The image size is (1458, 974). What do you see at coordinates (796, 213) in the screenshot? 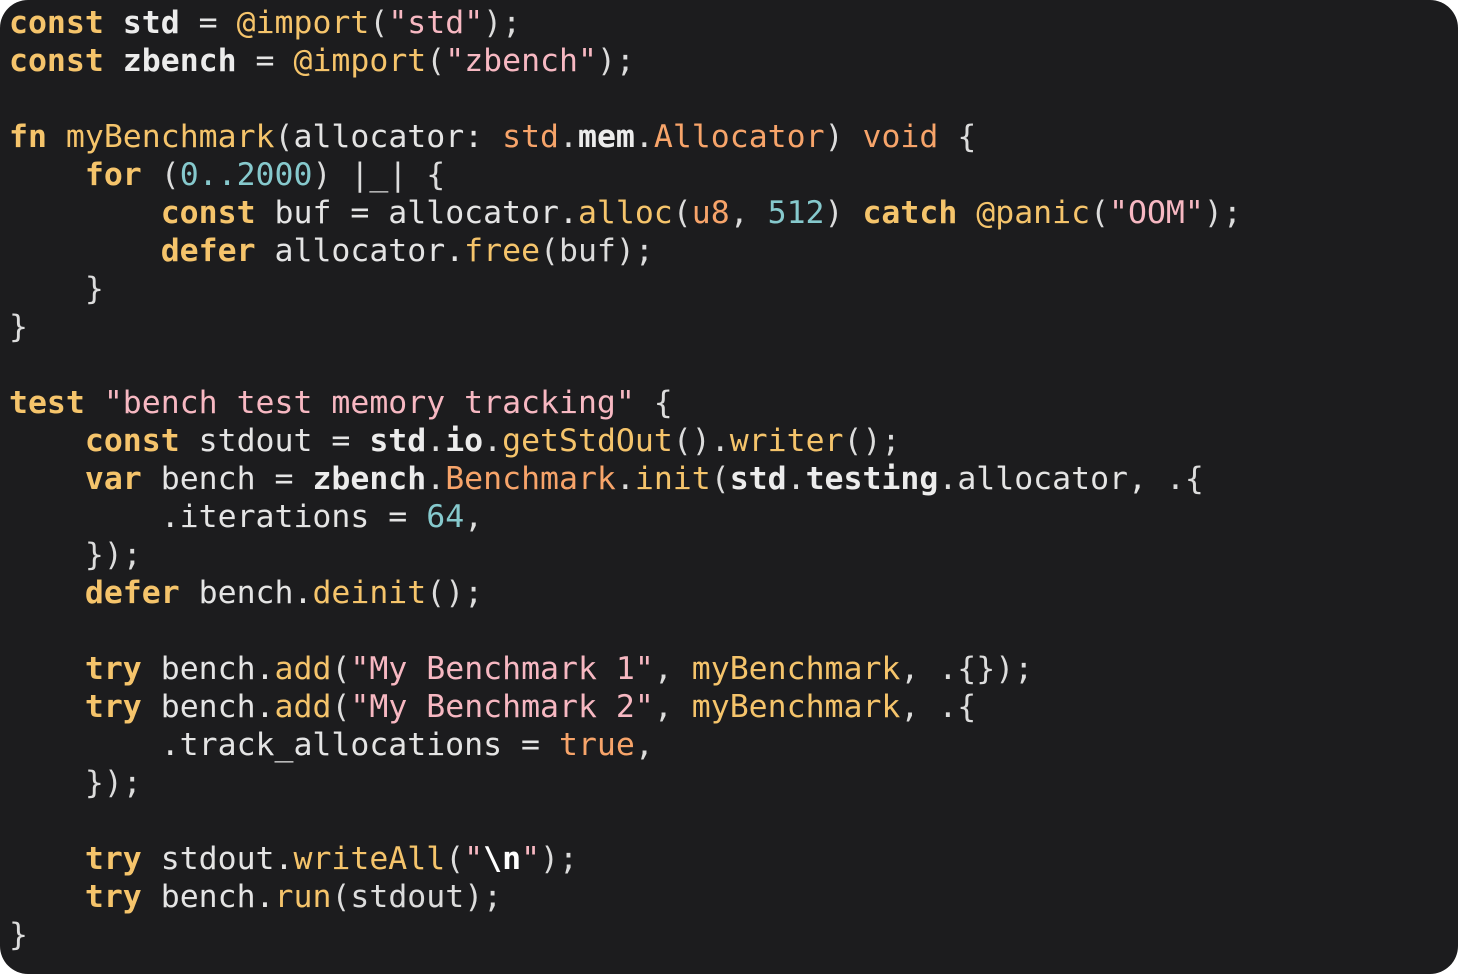
I see `code-token-num: 512` at bounding box center [796, 213].